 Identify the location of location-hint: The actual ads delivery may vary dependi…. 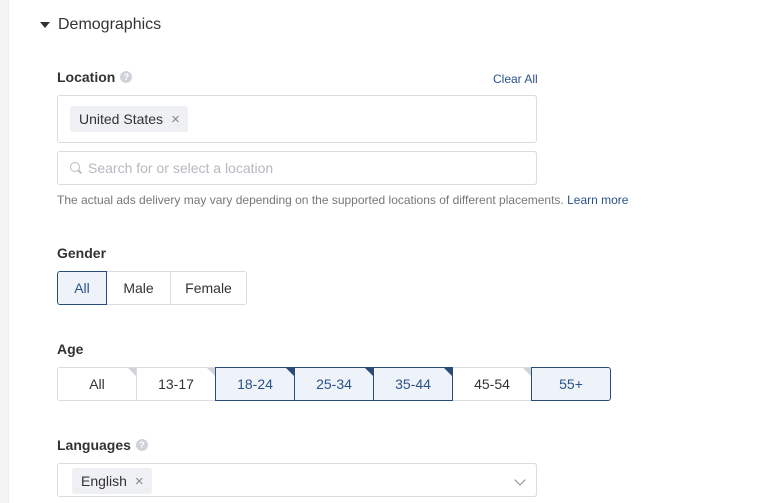
(343, 200).